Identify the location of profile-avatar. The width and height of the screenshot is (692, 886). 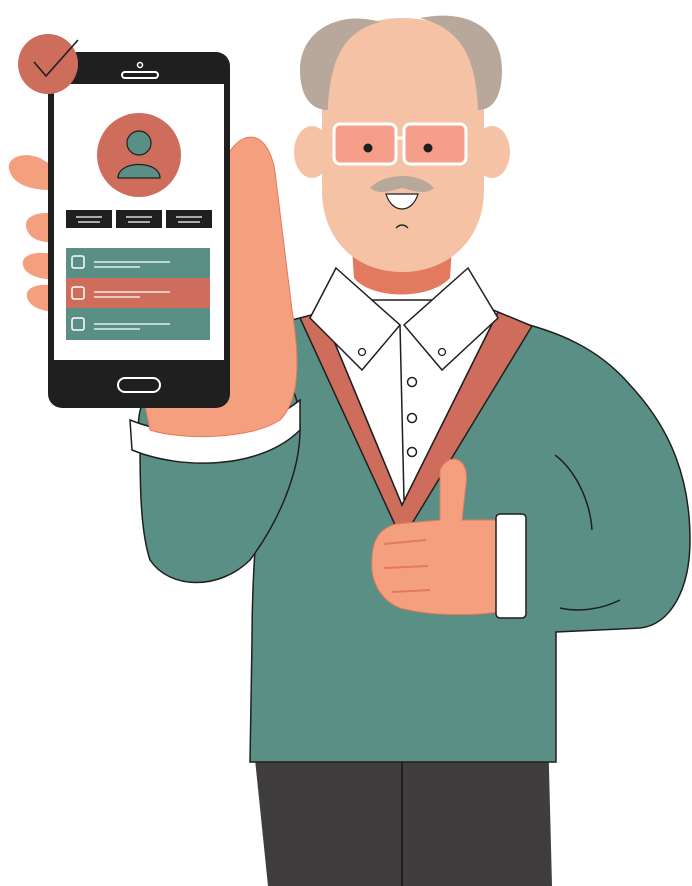
(139, 155).